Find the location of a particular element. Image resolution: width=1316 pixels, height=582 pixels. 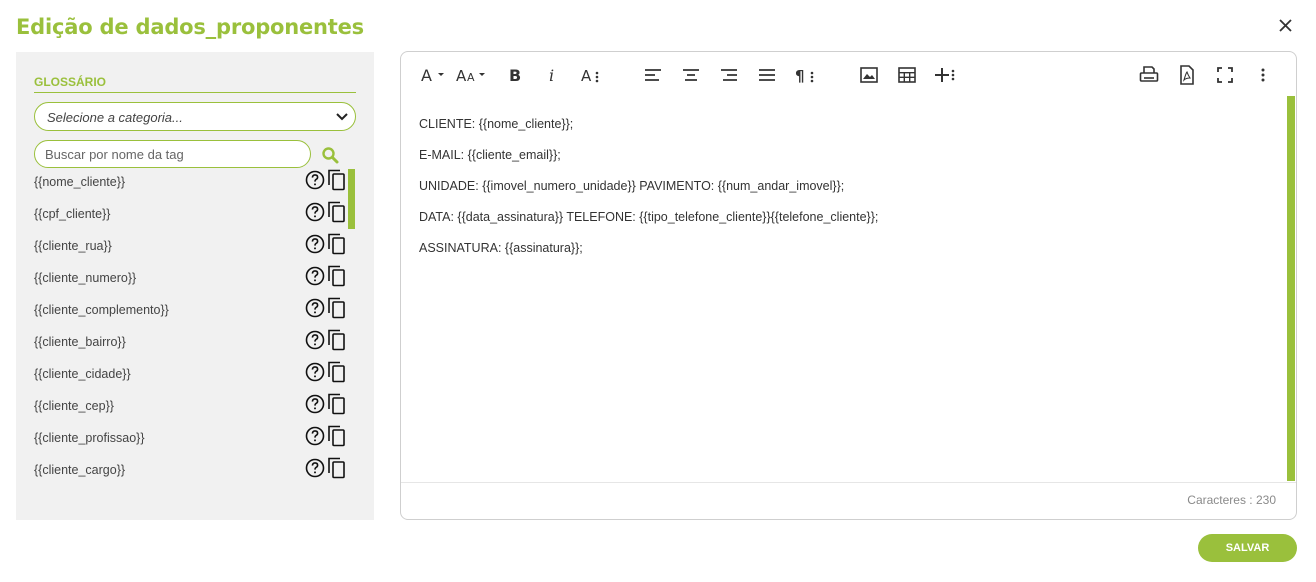

align-justify-button is located at coordinates (767, 75).